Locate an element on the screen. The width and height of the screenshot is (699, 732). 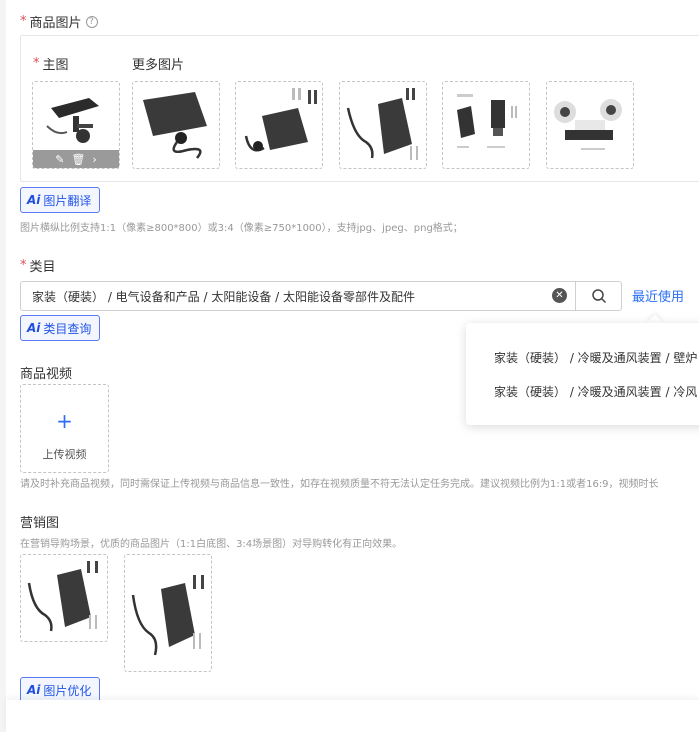
search-icon is located at coordinates (598, 296).